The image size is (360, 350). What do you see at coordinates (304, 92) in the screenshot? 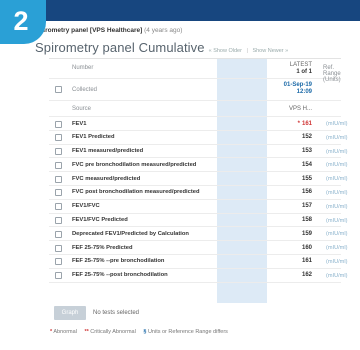
I see `collected-time: 12:09` at bounding box center [304, 92].